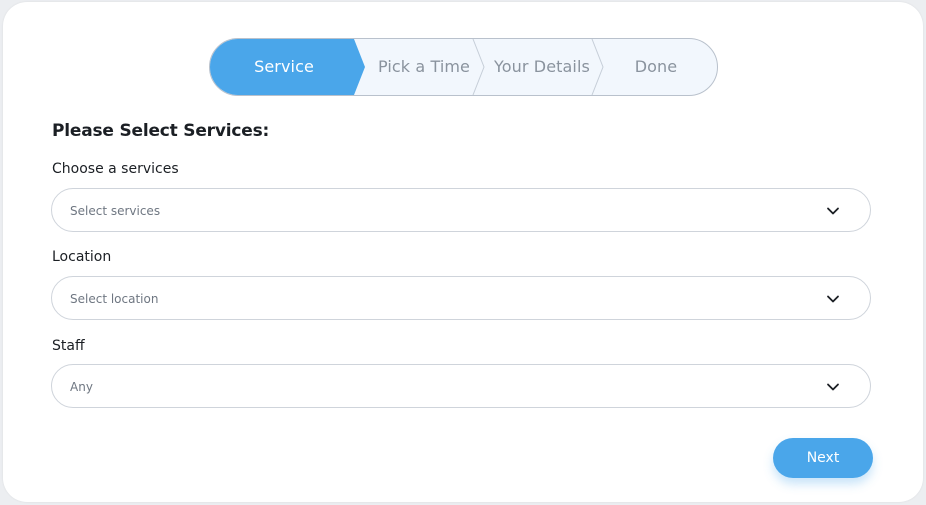 The image size is (926, 505). Describe the element at coordinates (424, 67) in the screenshot. I see `step-pick-a-time: Pick a Time` at that location.